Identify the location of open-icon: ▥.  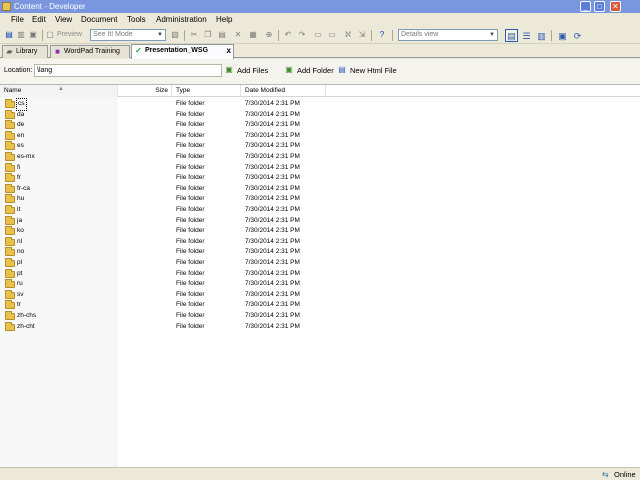
(21, 35).